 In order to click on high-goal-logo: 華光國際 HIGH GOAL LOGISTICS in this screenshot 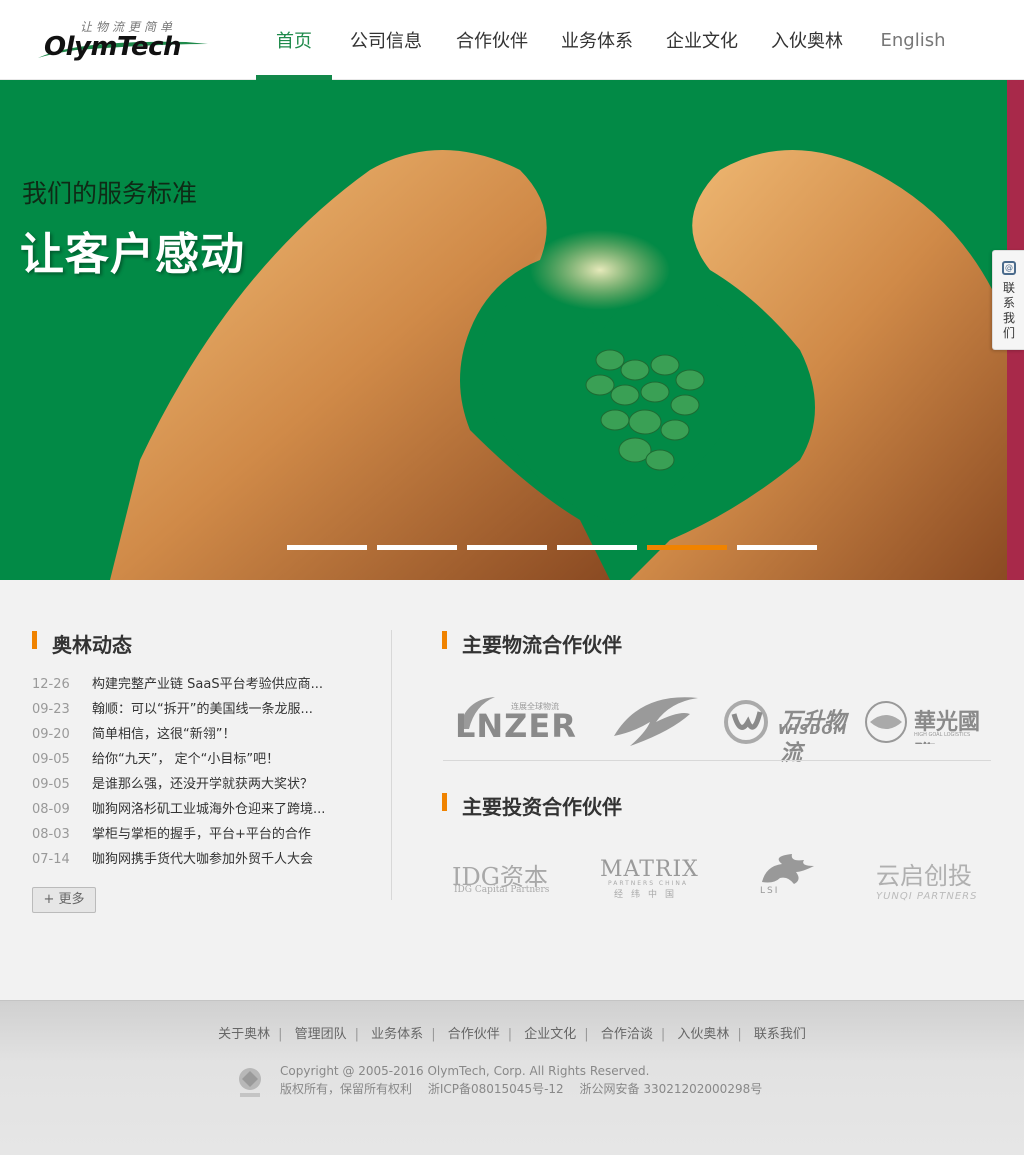, I will do `click(928, 722)`.